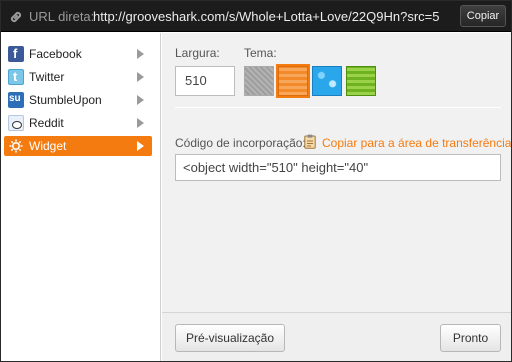  What do you see at coordinates (361, 81) in the screenshot?
I see `theme-swatch-green` at bounding box center [361, 81].